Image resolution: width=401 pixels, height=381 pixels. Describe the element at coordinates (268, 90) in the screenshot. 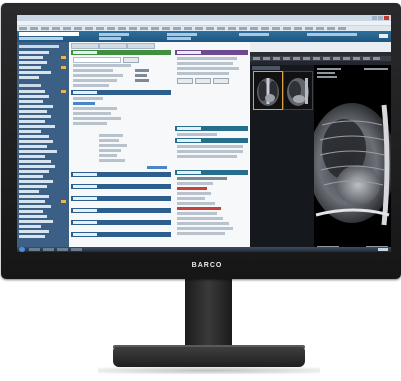

I see `thumbnail-chest-xray-frontal` at that location.